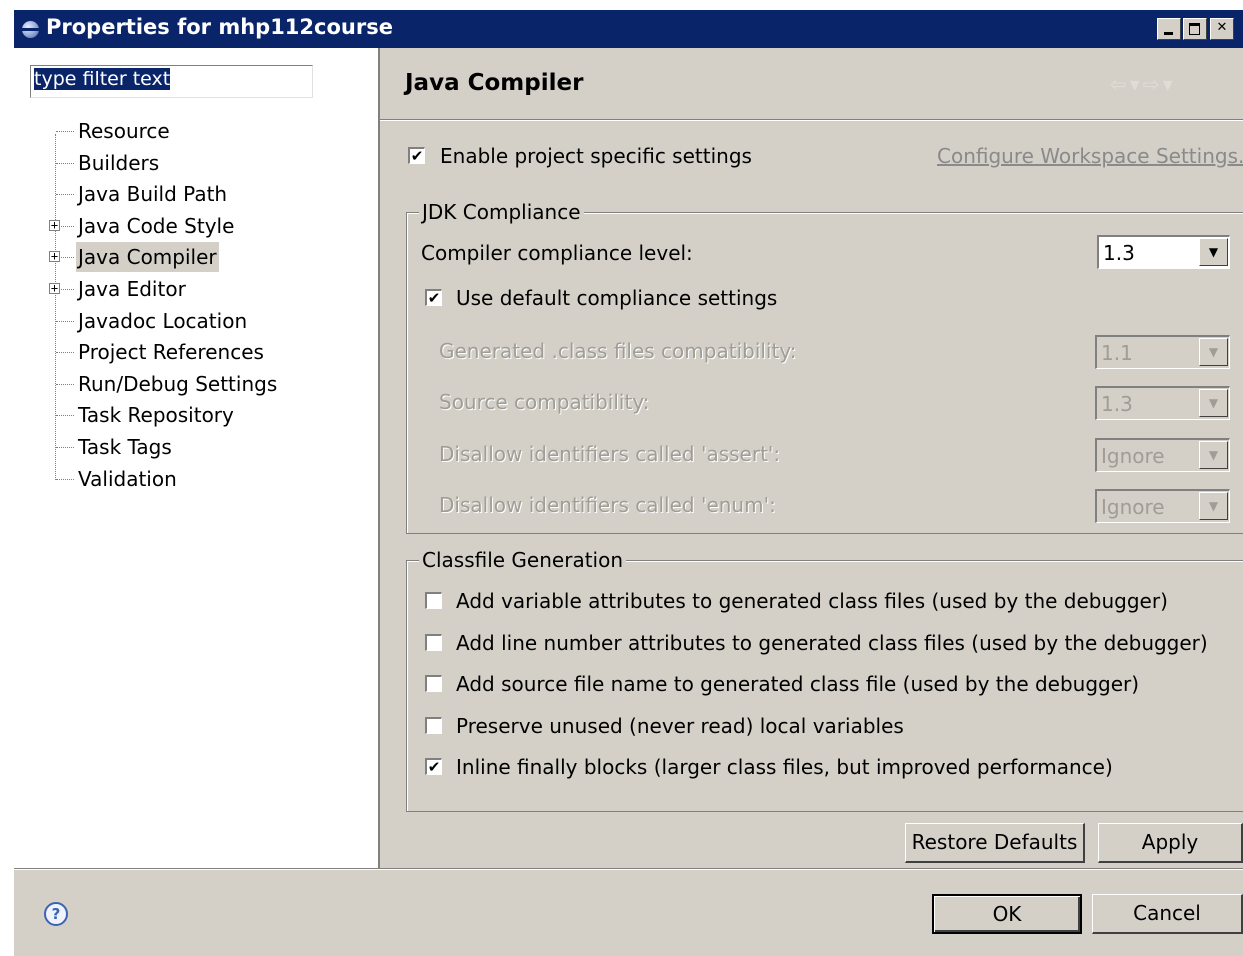 The height and width of the screenshot is (956, 1243). What do you see at coordinates (1167, 914) in the screenshot?
I see `cancel-button: Cancel` at bounding box center [1167, 914].